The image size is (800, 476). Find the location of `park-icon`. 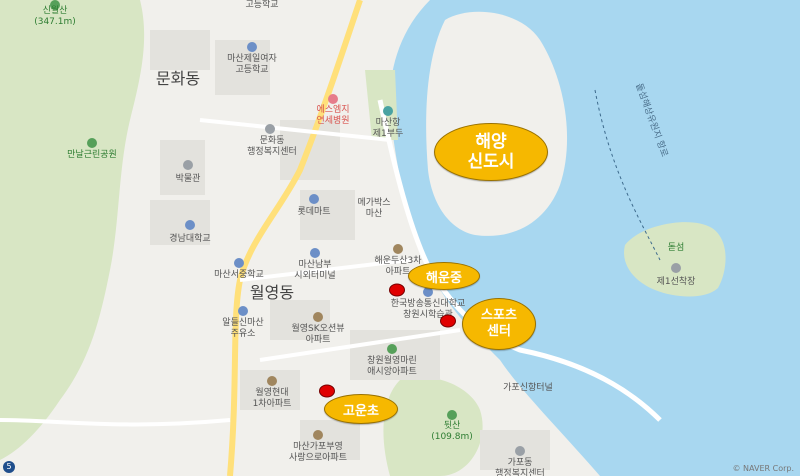

park-icon is located at coordinates (92, 143).